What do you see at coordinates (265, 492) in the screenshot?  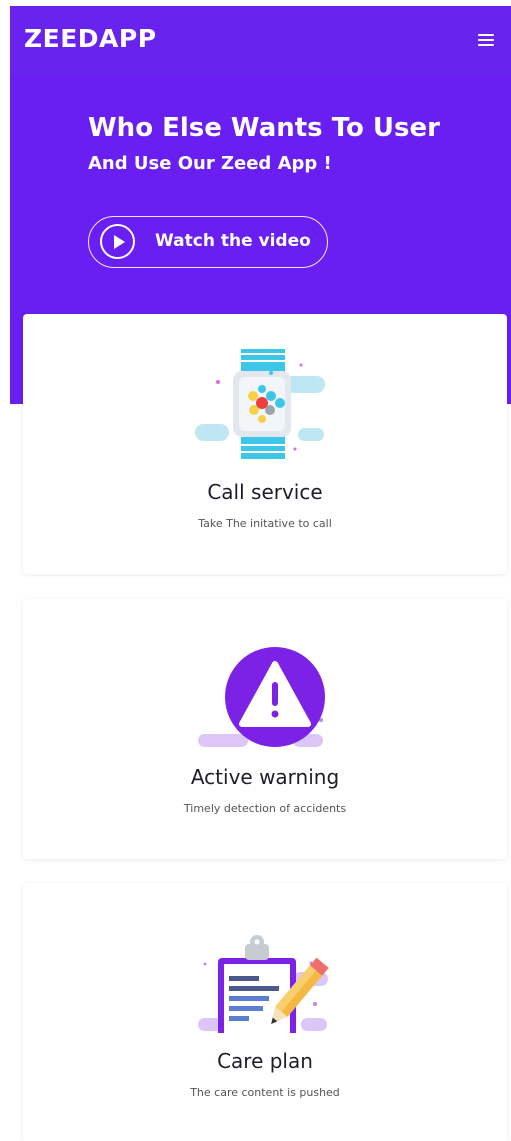 I see `feature-title: Call service` at bounding box center [265, 492].